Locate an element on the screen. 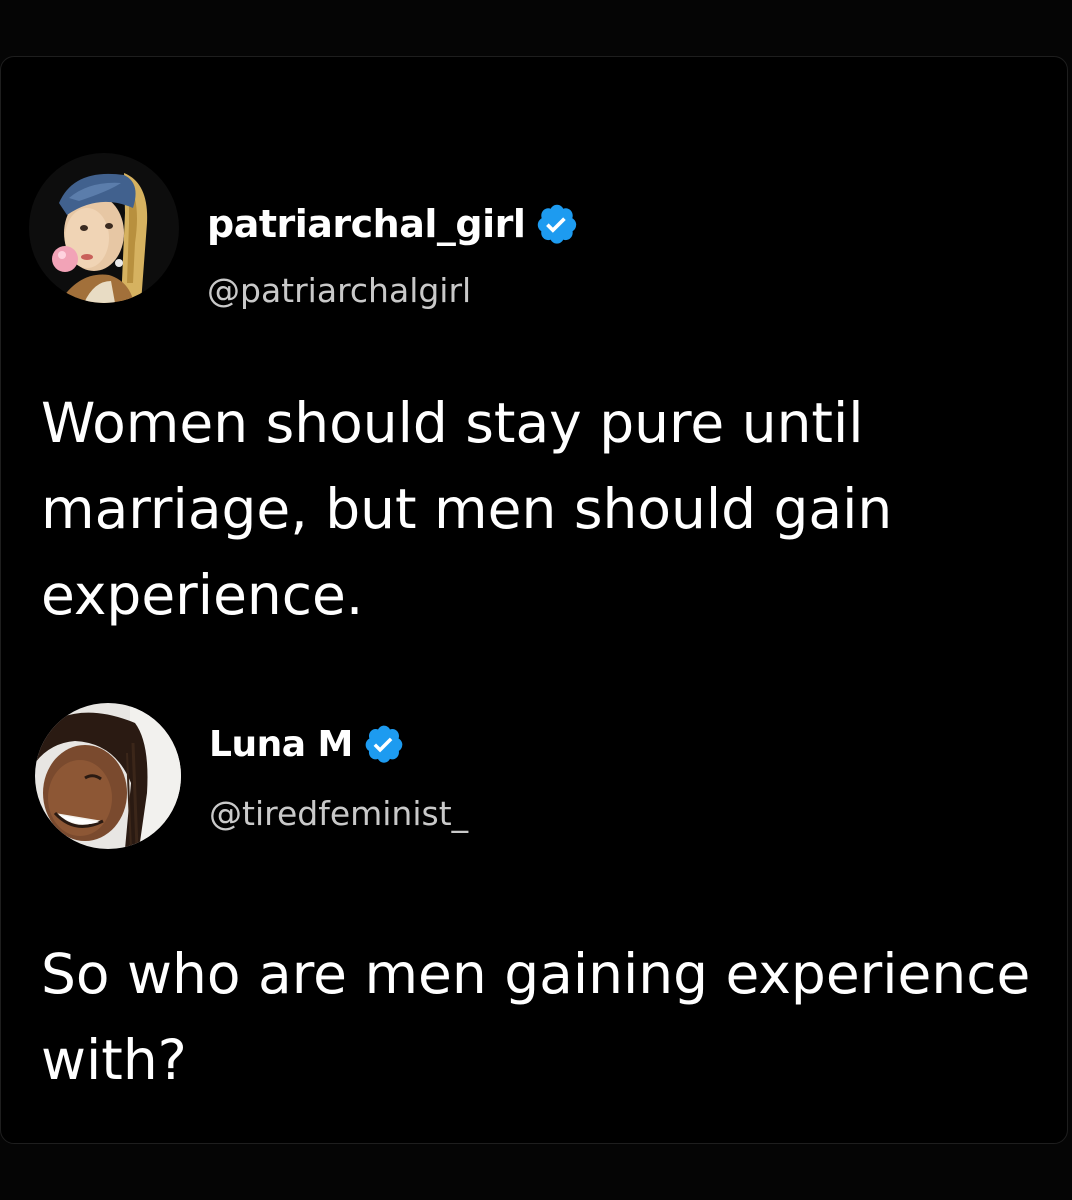 The height and width of the screenshot is (1200, 1072). smiling-woman-avatar-icon is located at coordinates (108, 776).